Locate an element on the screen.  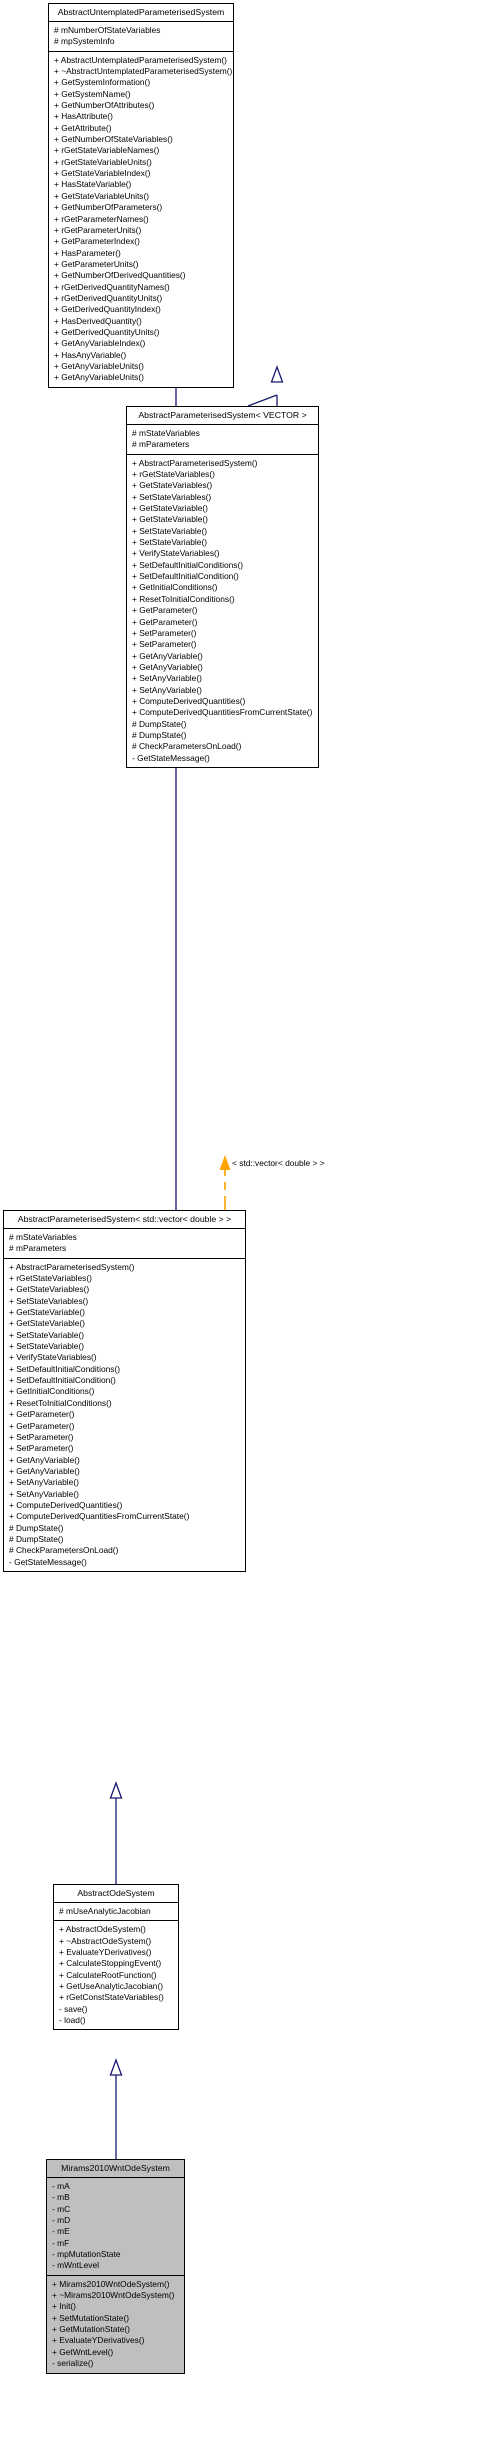
class-operation: + CalculateStoppingEvent() is located at coordinates (110, 1963).